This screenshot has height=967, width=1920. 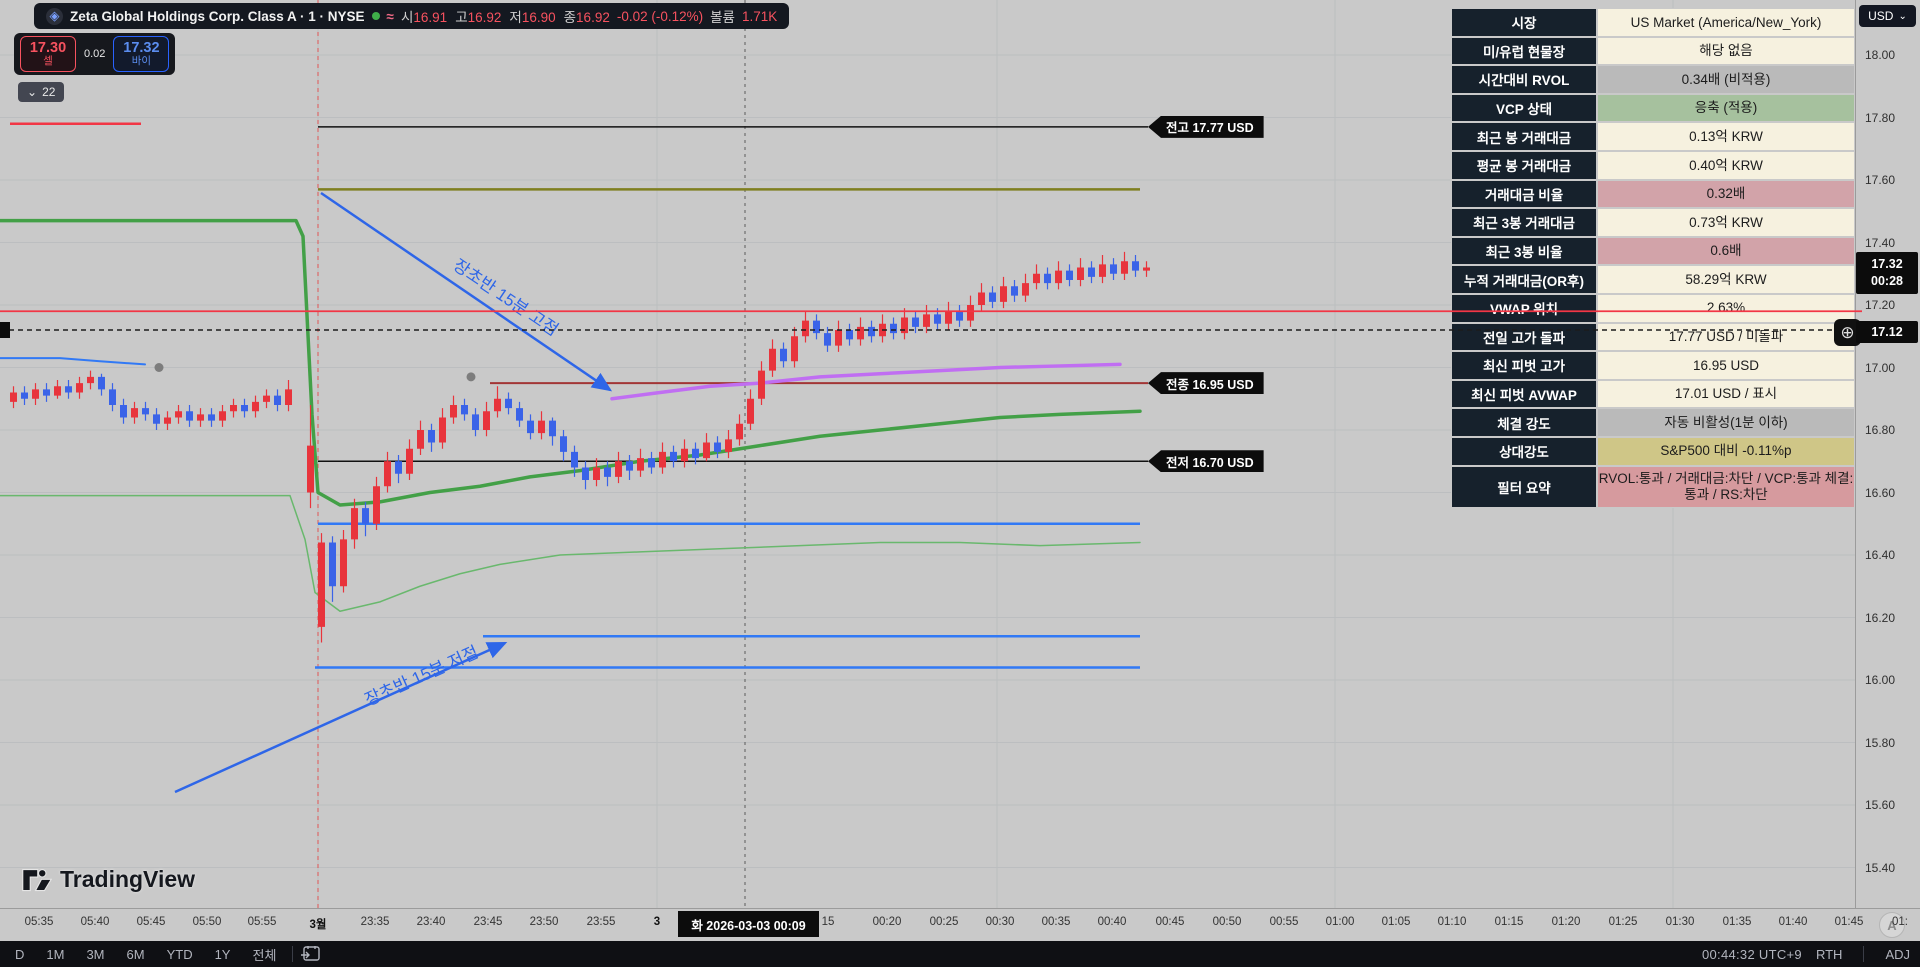 I want to click on info-table-row: 평균 봉 거래대금 0.40억 KRW, so click(x=1653, y=165).